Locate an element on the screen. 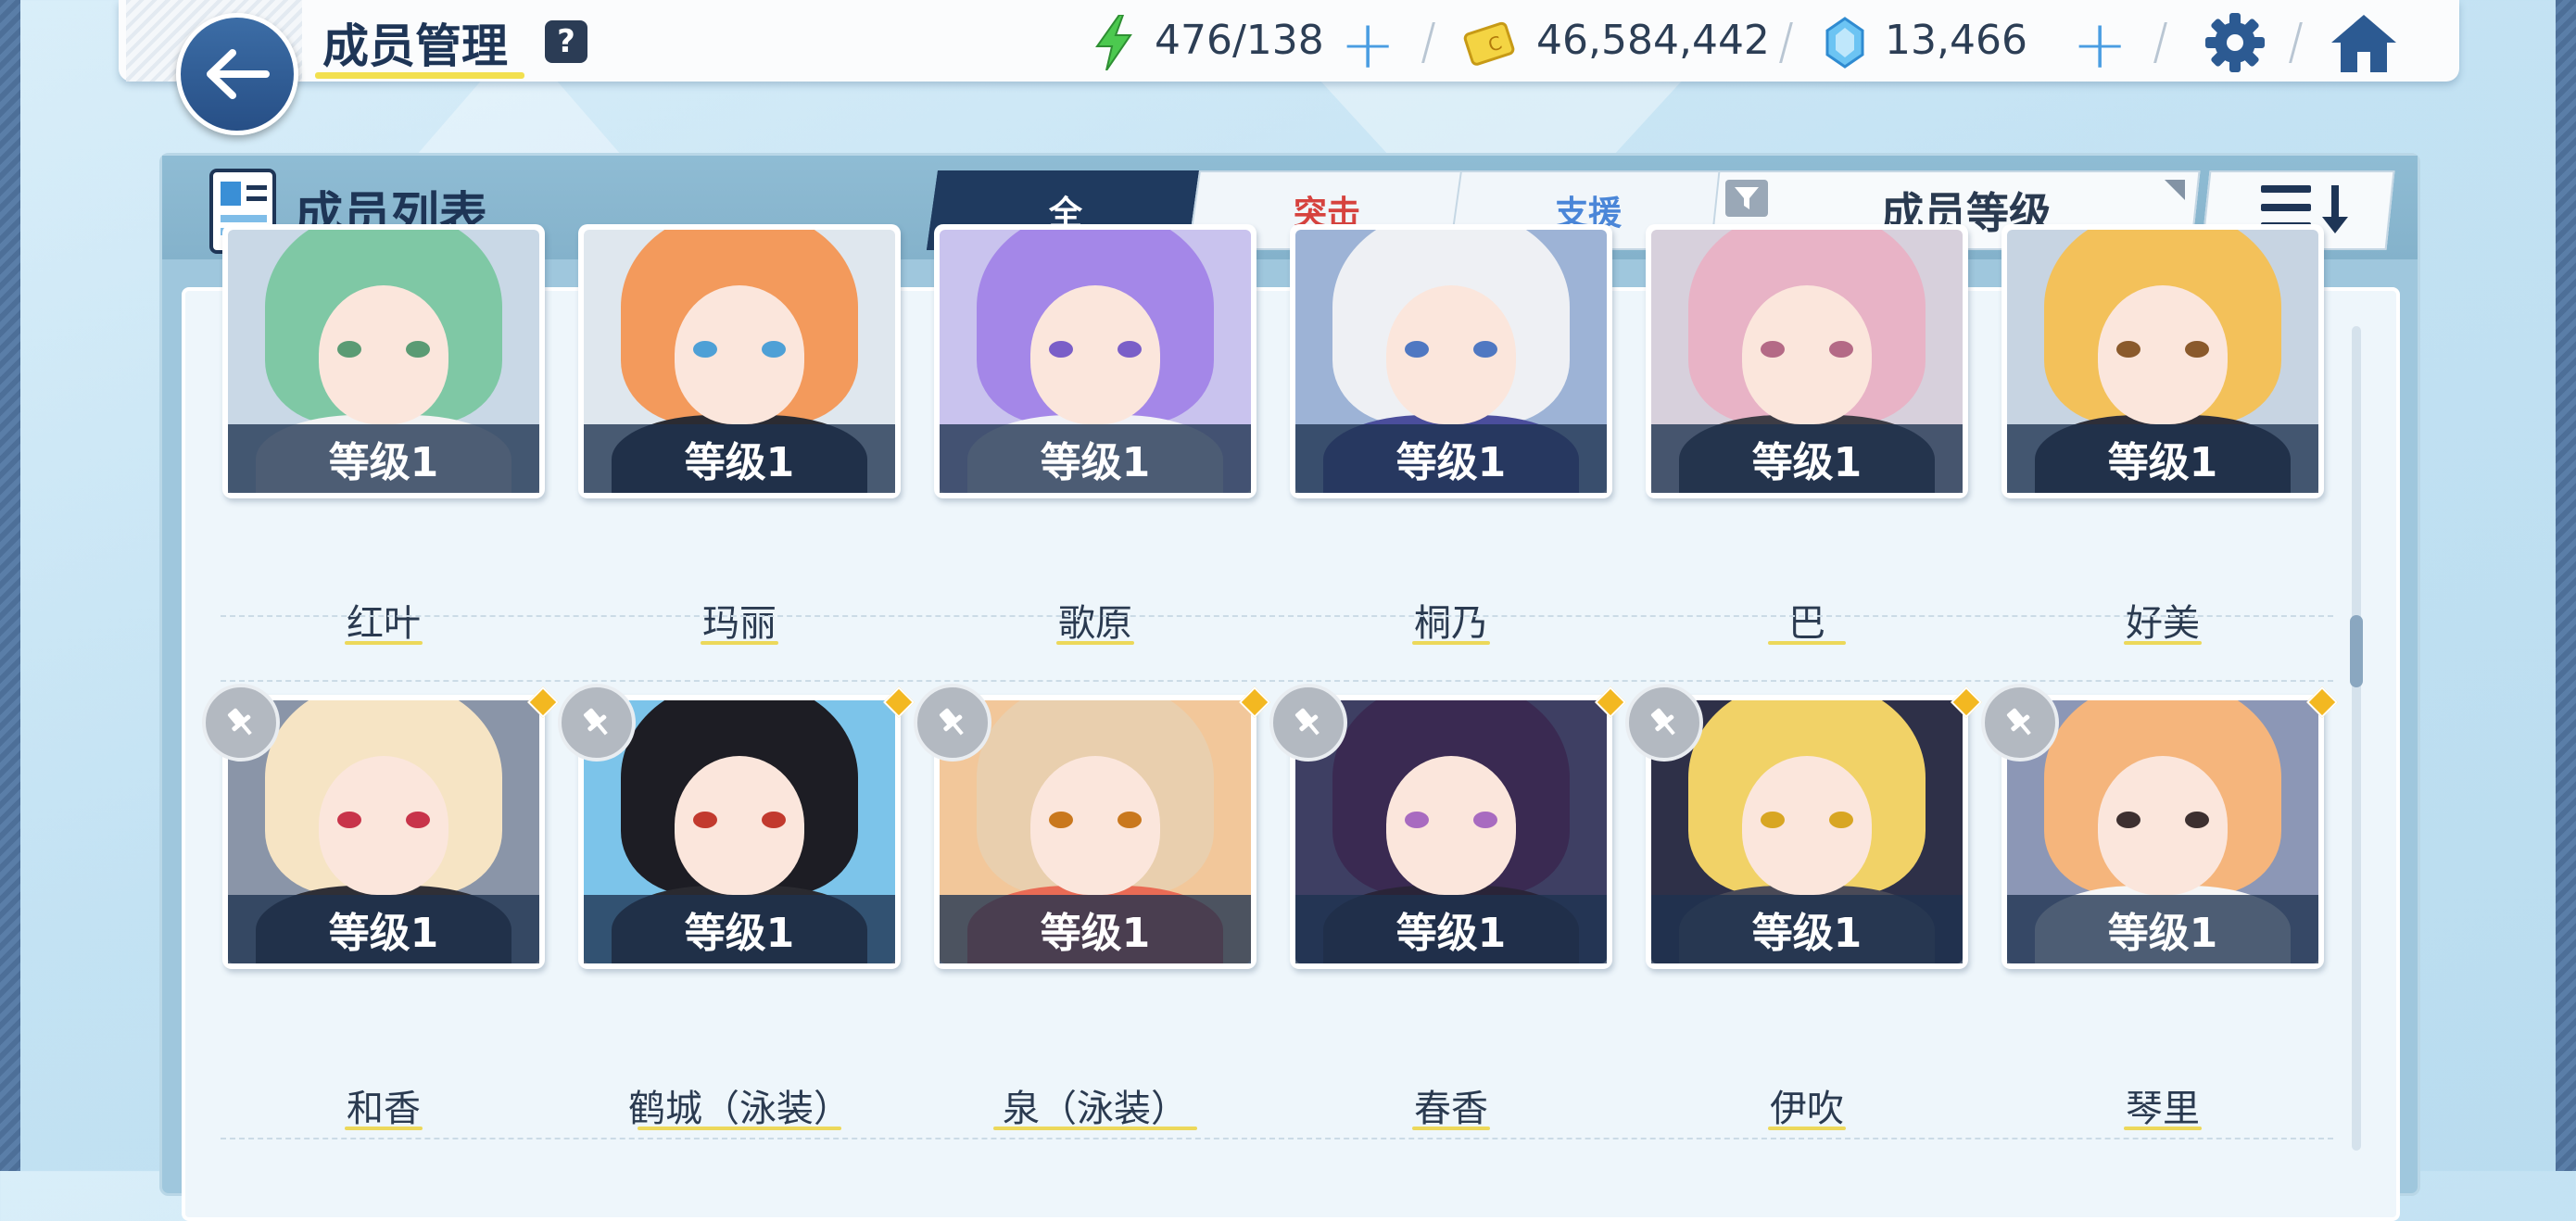 This screenshot has width=2576, height=1221. member-name: 红叶 is located at coordinates (384, 623).